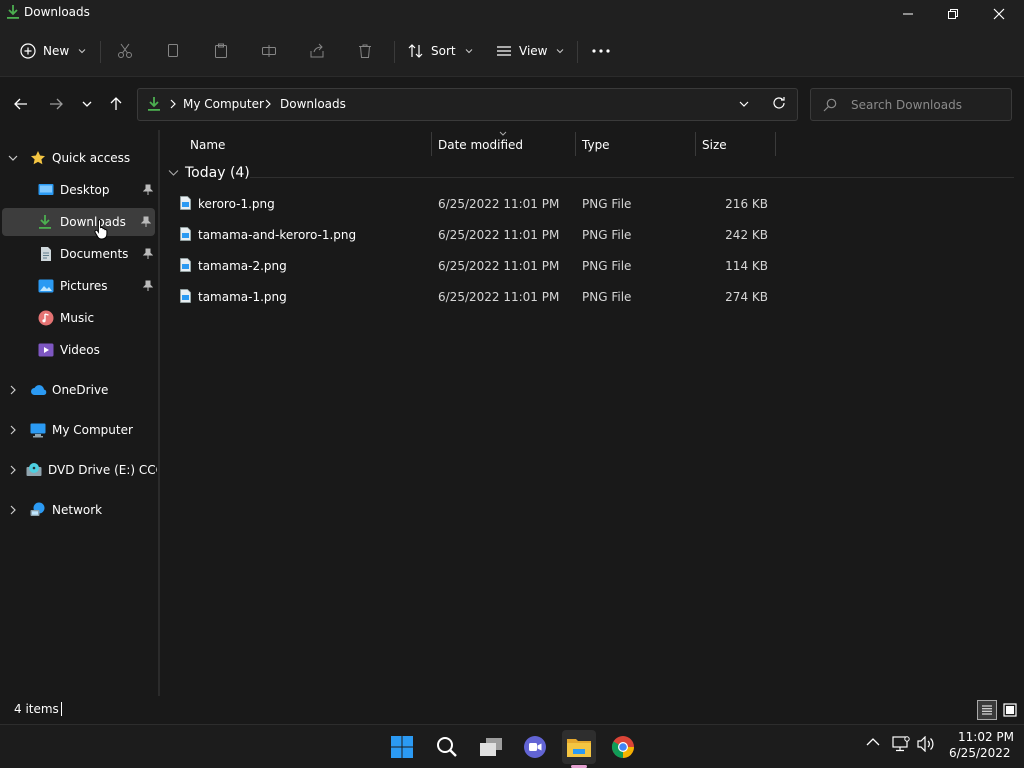 Image resolution: width=1024 pixels, height=768 pixels. What do you see at coordinates (217, 173) in the screenshot?
I see `group-label: Today (4)` at bounding box center [217, 173].